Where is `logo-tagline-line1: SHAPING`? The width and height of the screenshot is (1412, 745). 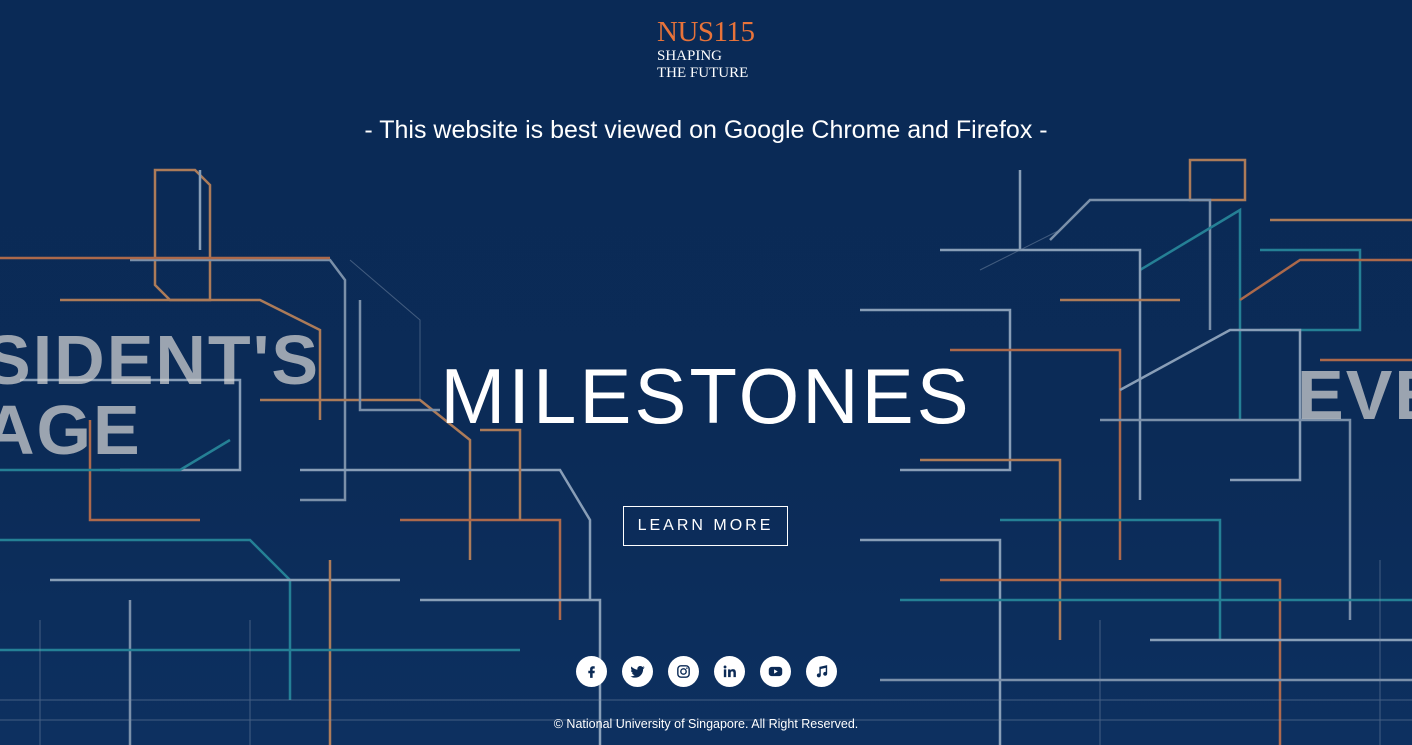 logo-tagline-line1: SHAPING is located at coordinates (690, 56).